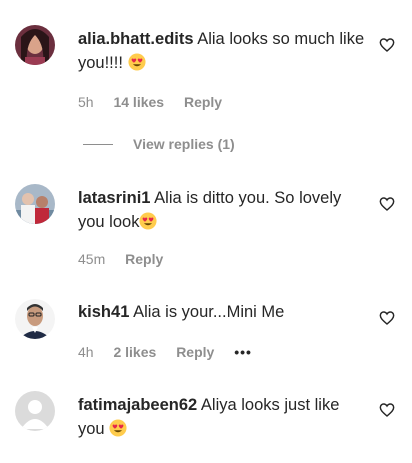  Describe the element at coordinates (92, 259) in the screenshot. I see `comment-time: 45m` at that location.